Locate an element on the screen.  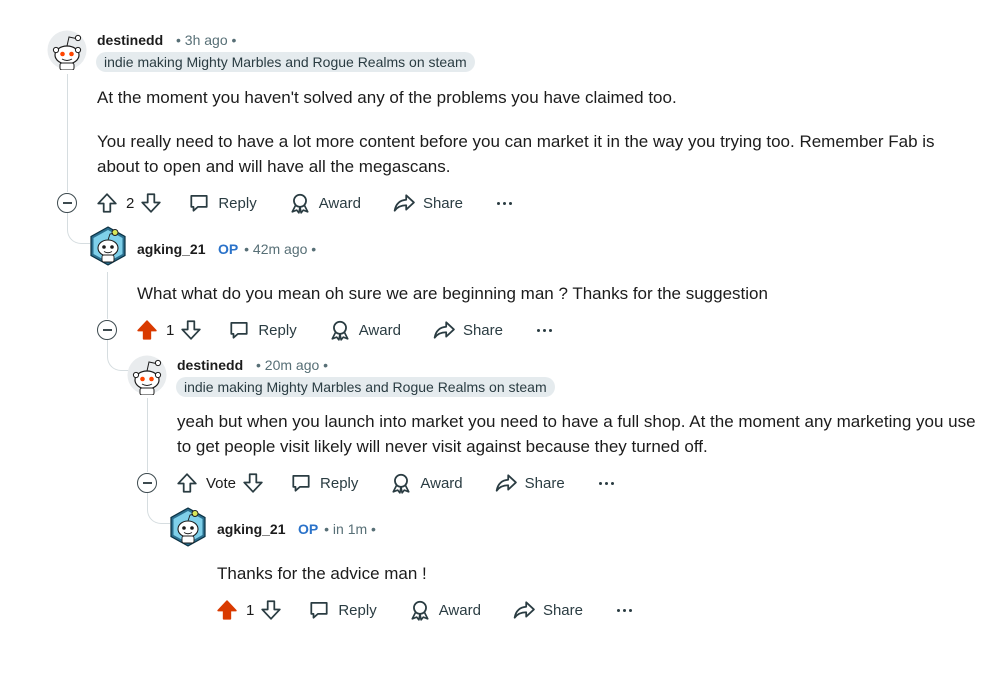
comment-body: Thanks for the advice man ! is located at coordinates (597, 573).